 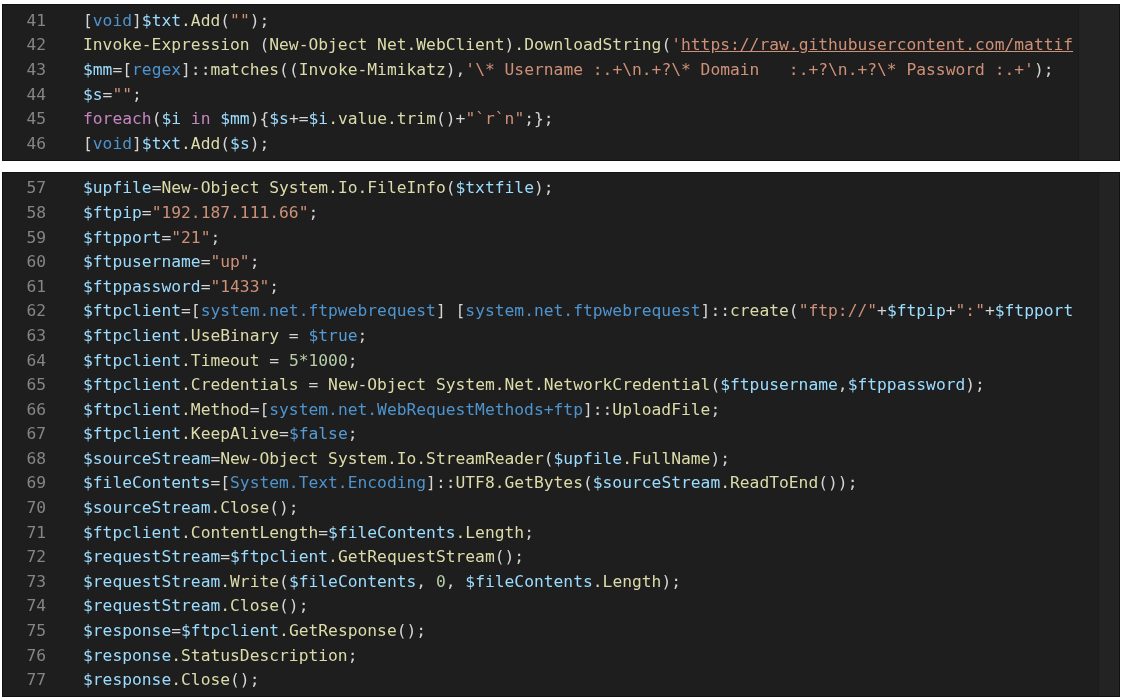 What do you see at coordinates (36, 434) in the screenshot?
I see `line-number: 67` at bounding box center [36, 434].